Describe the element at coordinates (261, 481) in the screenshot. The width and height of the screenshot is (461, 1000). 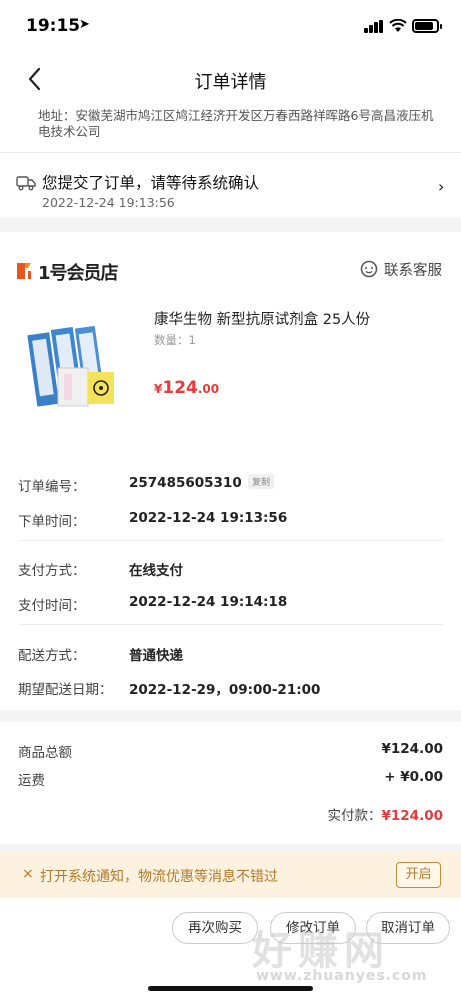
I see `copy-button: 复制` at that location.